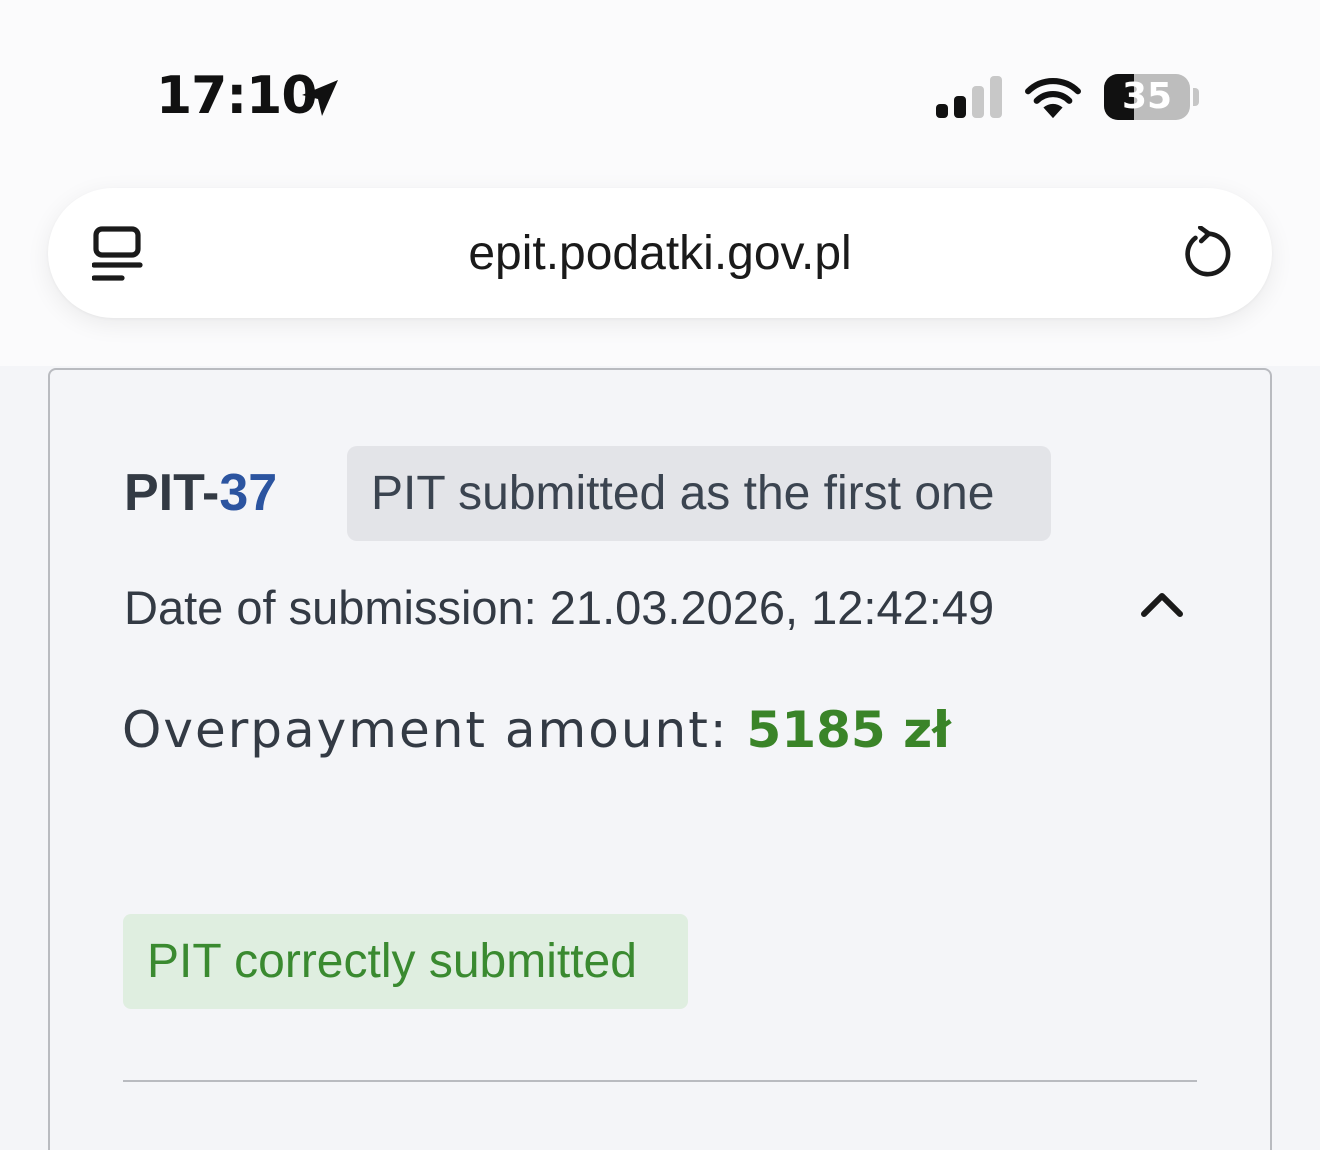 The height and width of the screenshot is (1150, 1320). Describe the element at coordinates (1053, 98) in the screenshot. I see `wifi-icon` at that location.